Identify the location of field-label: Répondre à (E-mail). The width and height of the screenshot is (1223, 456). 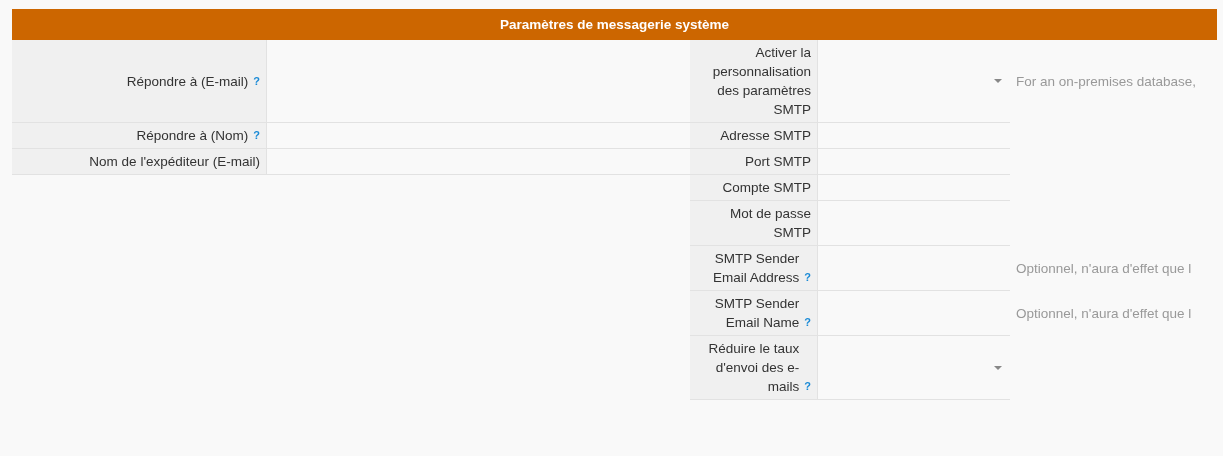
(187, 81).